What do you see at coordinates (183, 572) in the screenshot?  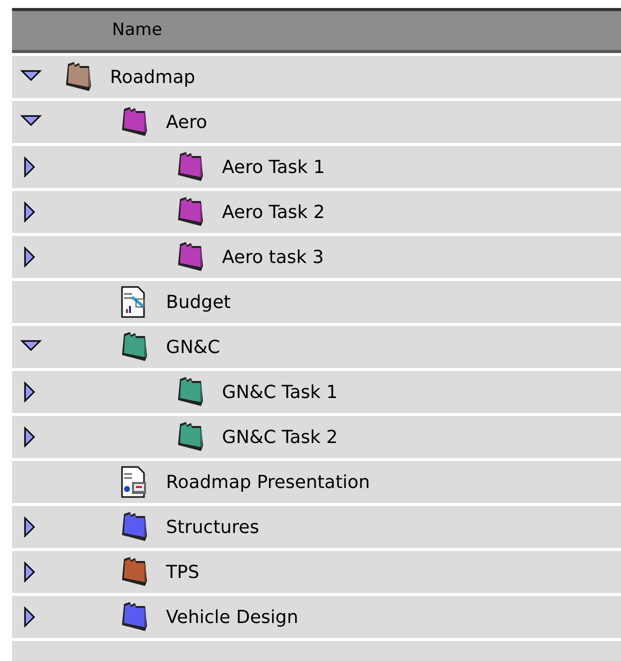 I see `item-name: TPS` at bounding box center [183, 572].